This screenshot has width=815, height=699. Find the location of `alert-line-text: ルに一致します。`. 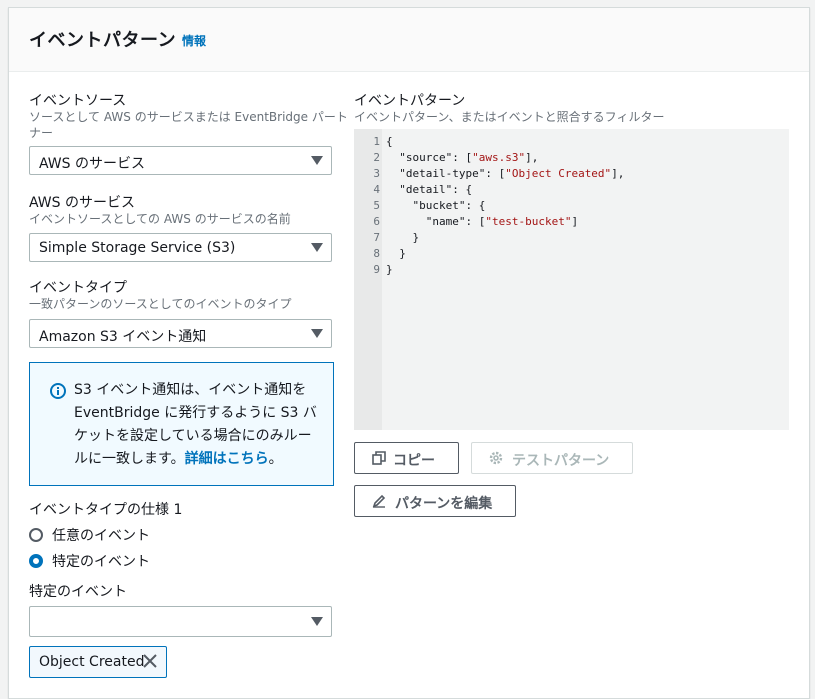

alert-line-text: ルに一致します。 is located at coordinates (129, 459).